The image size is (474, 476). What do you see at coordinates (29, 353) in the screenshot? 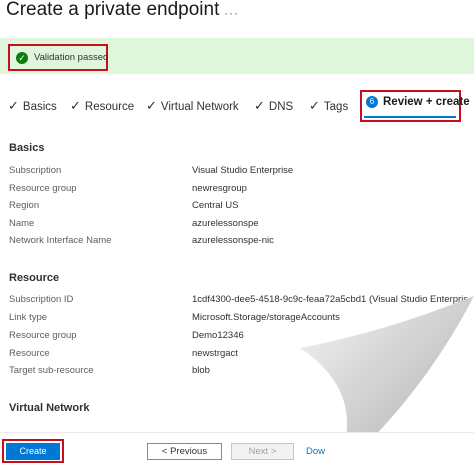
I see `resource-name-label: Resource` at bounding box center [29, 353].